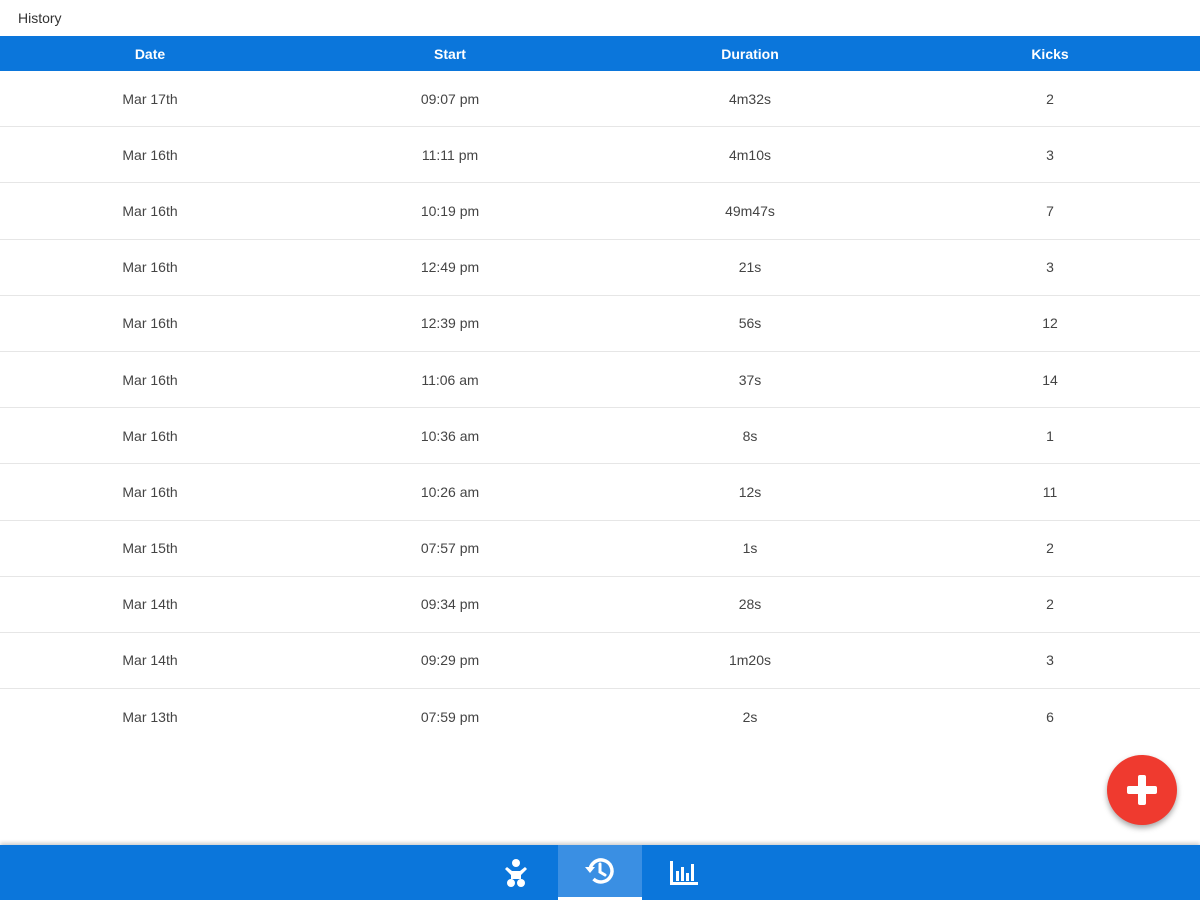 The width and height of the screenshot is (1200, 900). What do you see at coordinates (600, 268) in the screenshot?
I see `table-row: Mar 16th 12:49 pm 21s 3` at bounding box center [600, 268].